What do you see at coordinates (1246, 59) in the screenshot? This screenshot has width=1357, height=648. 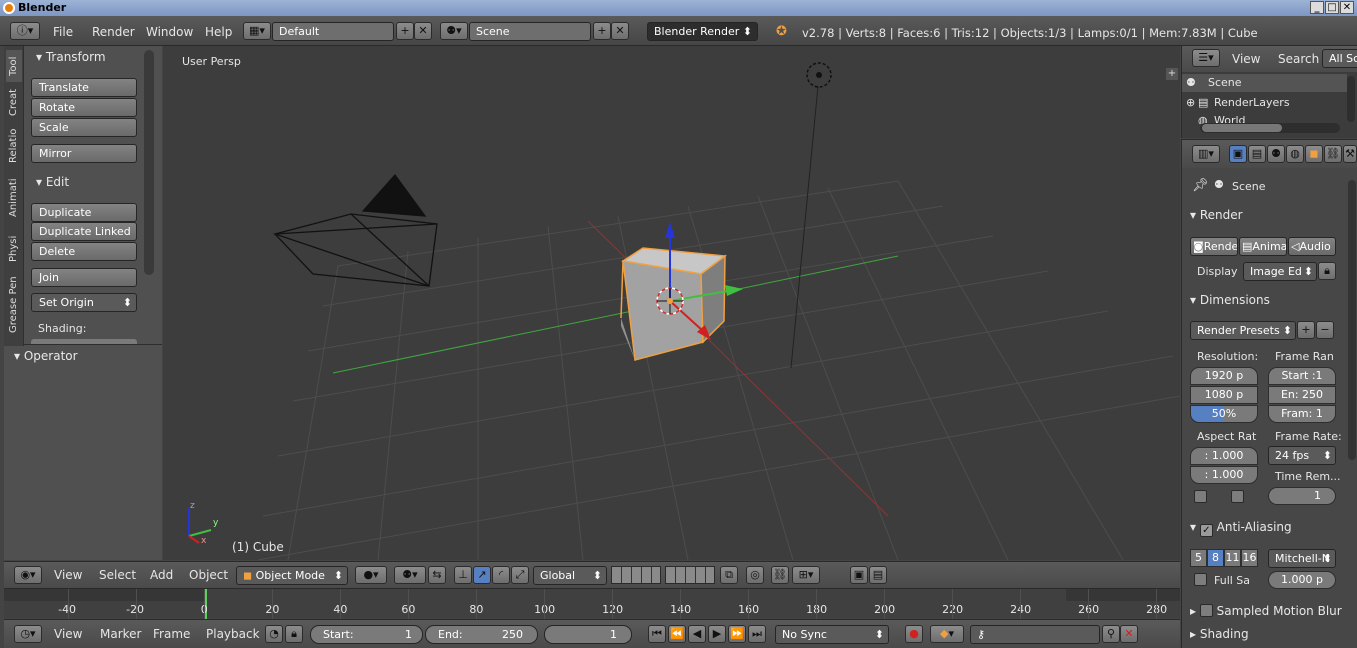 I see `outliner-menu-view: View` at bounding box center [1246, 59].